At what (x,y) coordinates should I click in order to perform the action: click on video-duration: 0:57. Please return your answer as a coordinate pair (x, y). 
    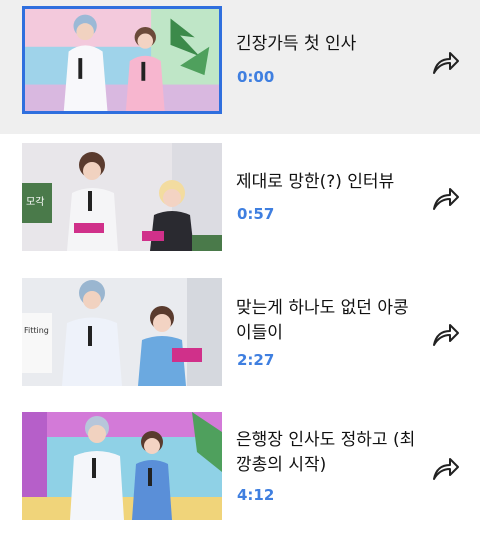
    Looking at the image, I should click on (256, 214).